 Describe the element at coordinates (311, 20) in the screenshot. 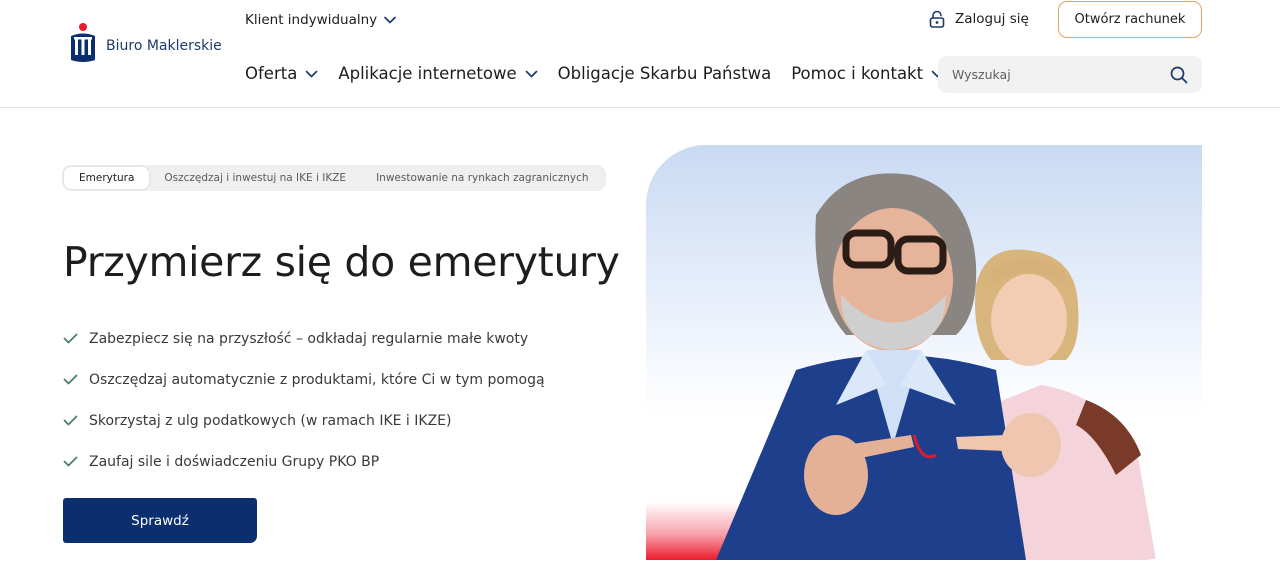

I see `client-type-label: Klient indywidualny` at that location.